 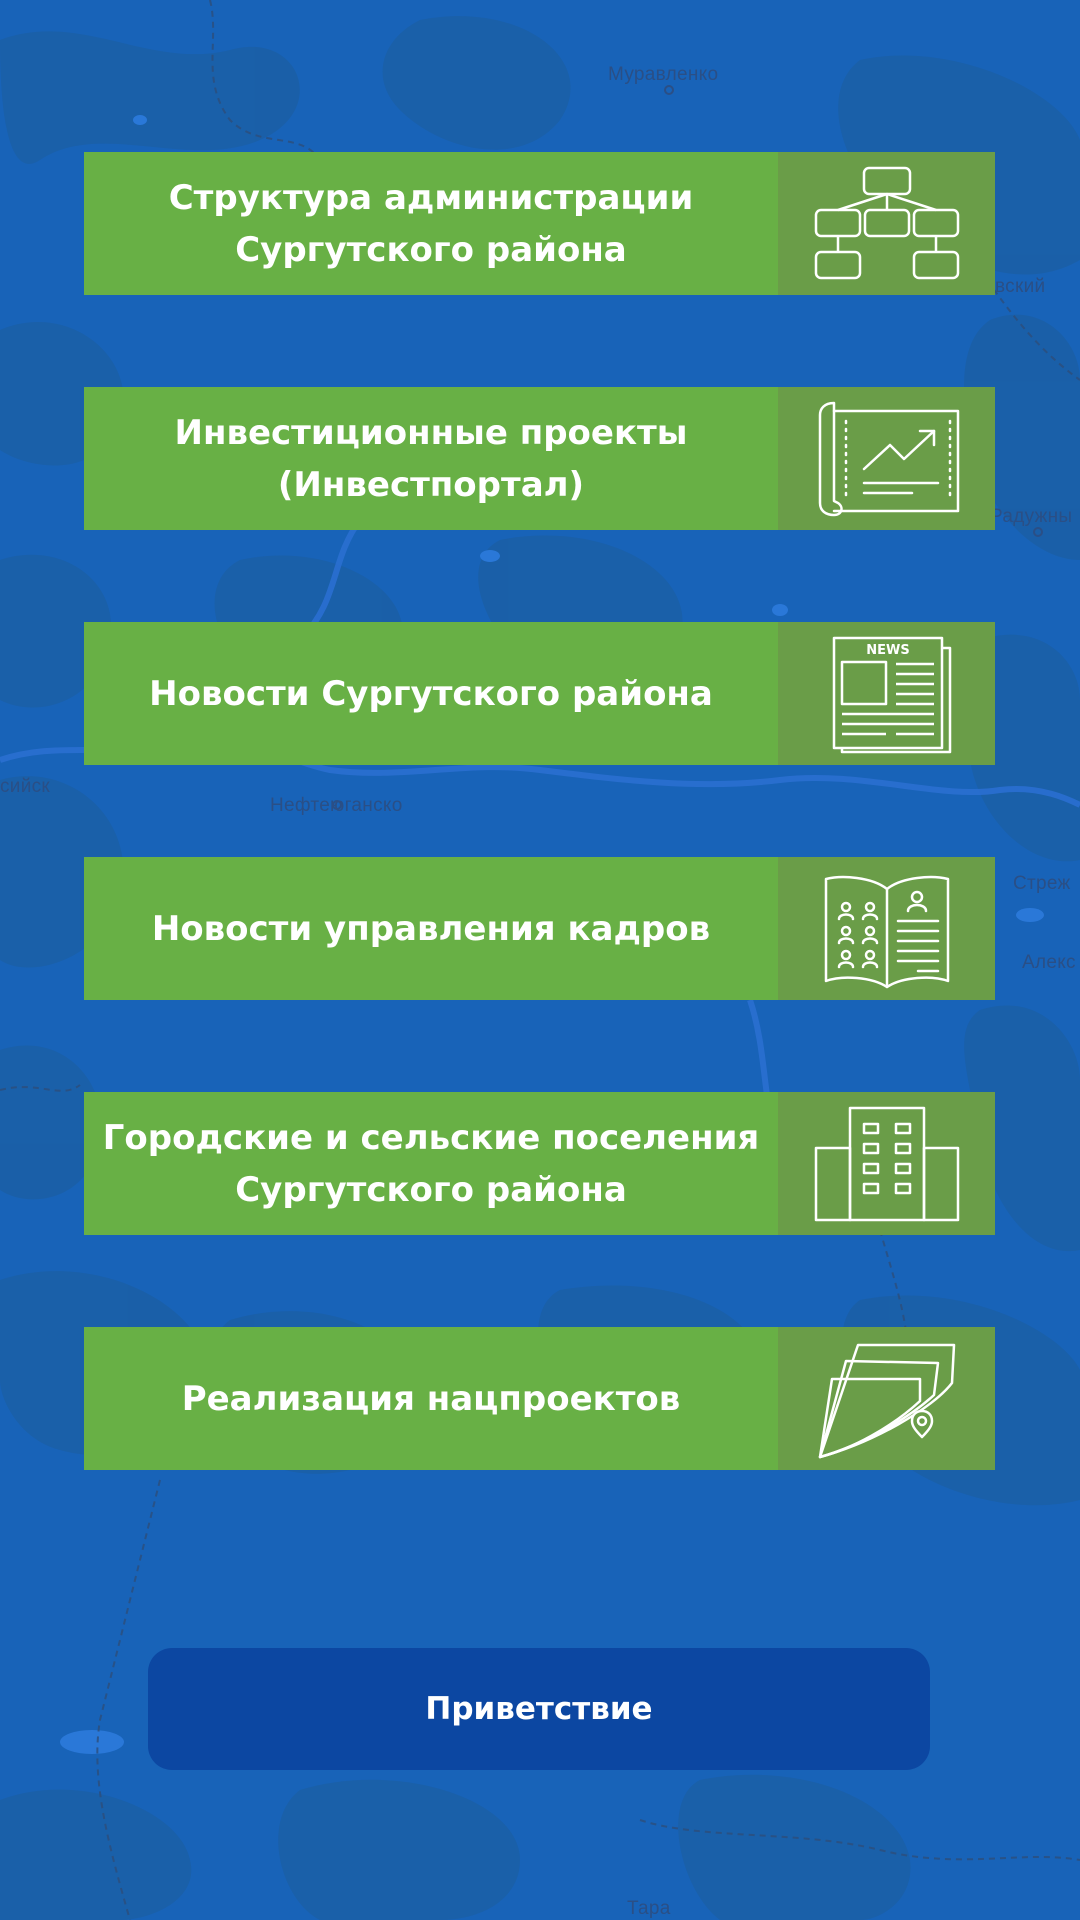 I want to click on menu-item-label: Новости Сургутского района, so click(x=431, y=693).